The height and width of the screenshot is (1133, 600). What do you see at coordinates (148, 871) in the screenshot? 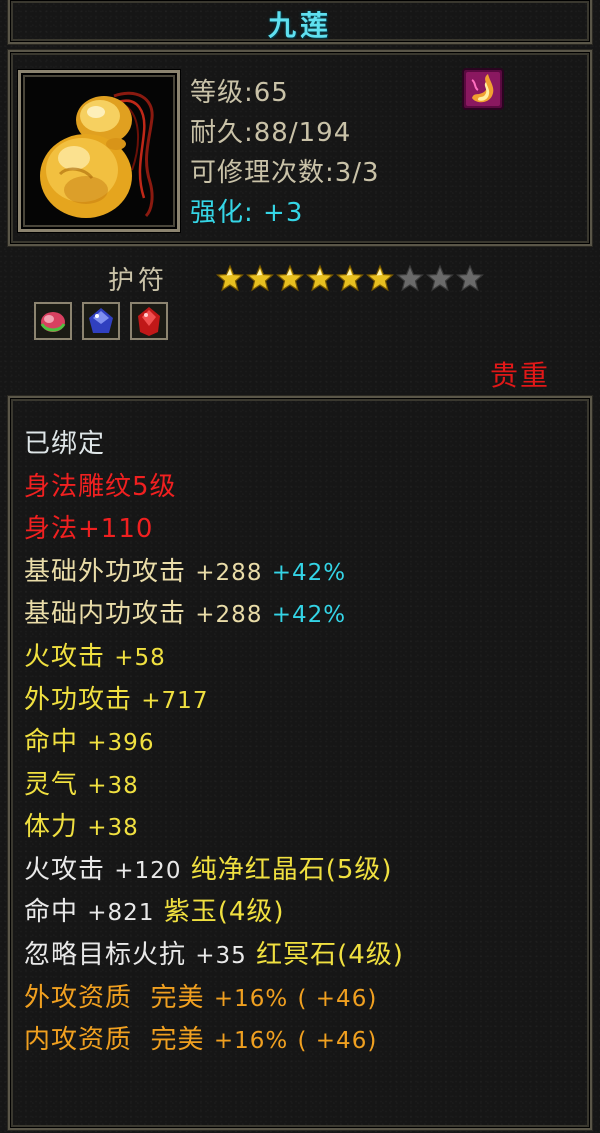
I see `attr-value: +120` at bounding box center [148, 871].